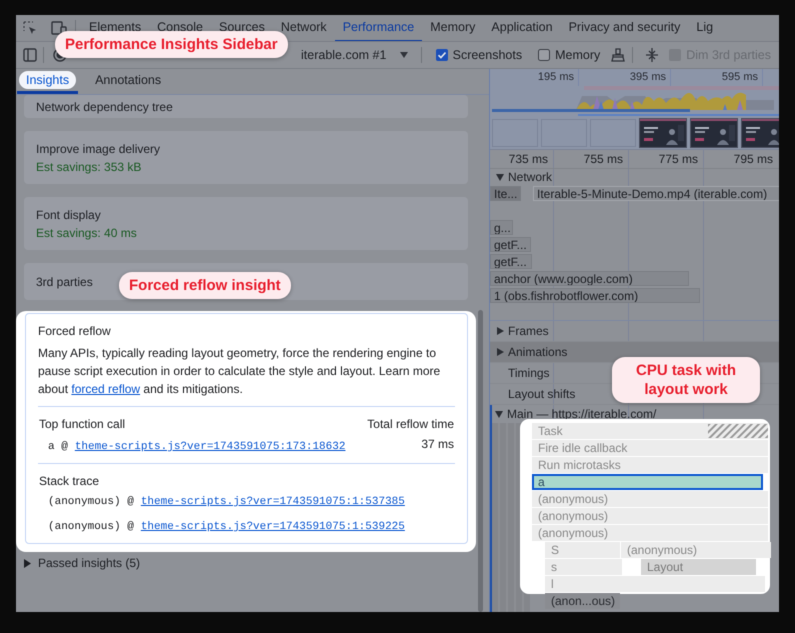  What do you see at coordinates (624, 28) in the screenshot?
I see `panel-tab: Privacy and security` at bounding box center [624, 28].